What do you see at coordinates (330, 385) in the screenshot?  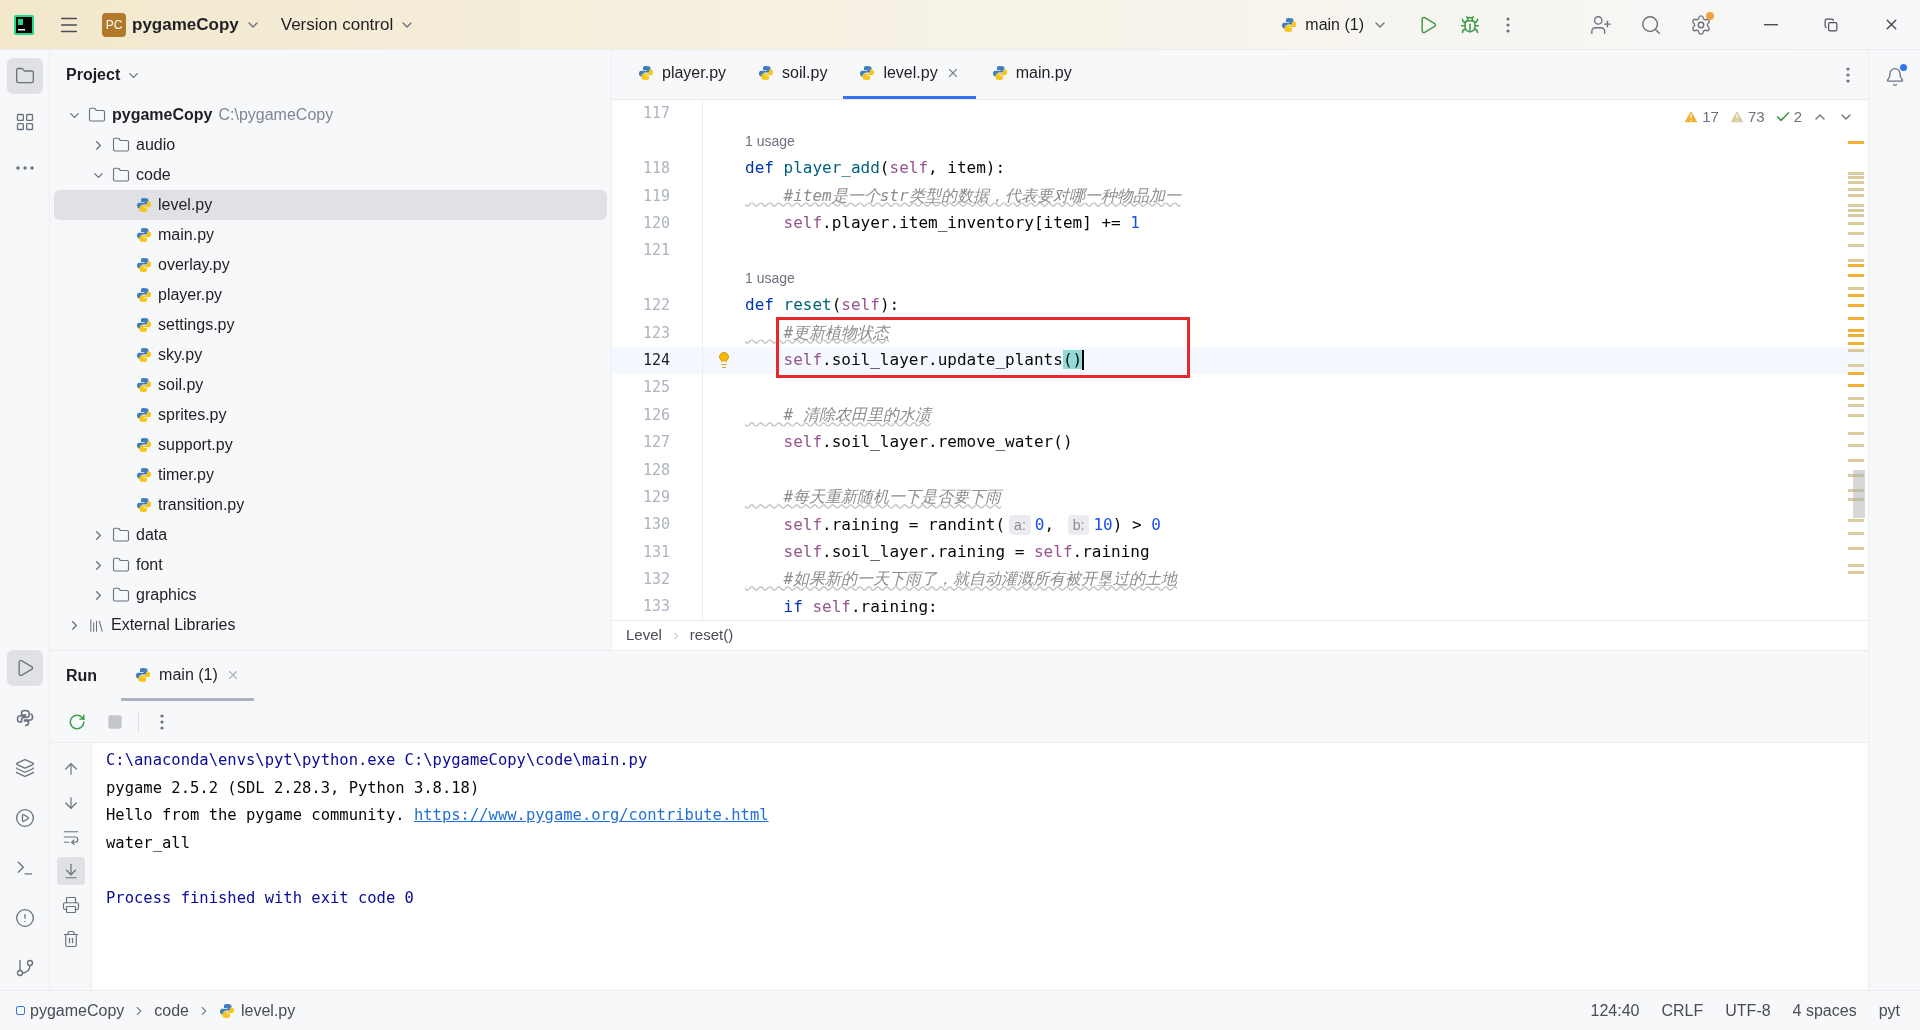 I see `tree-item: soil.py` at bounding box center [330, 385].